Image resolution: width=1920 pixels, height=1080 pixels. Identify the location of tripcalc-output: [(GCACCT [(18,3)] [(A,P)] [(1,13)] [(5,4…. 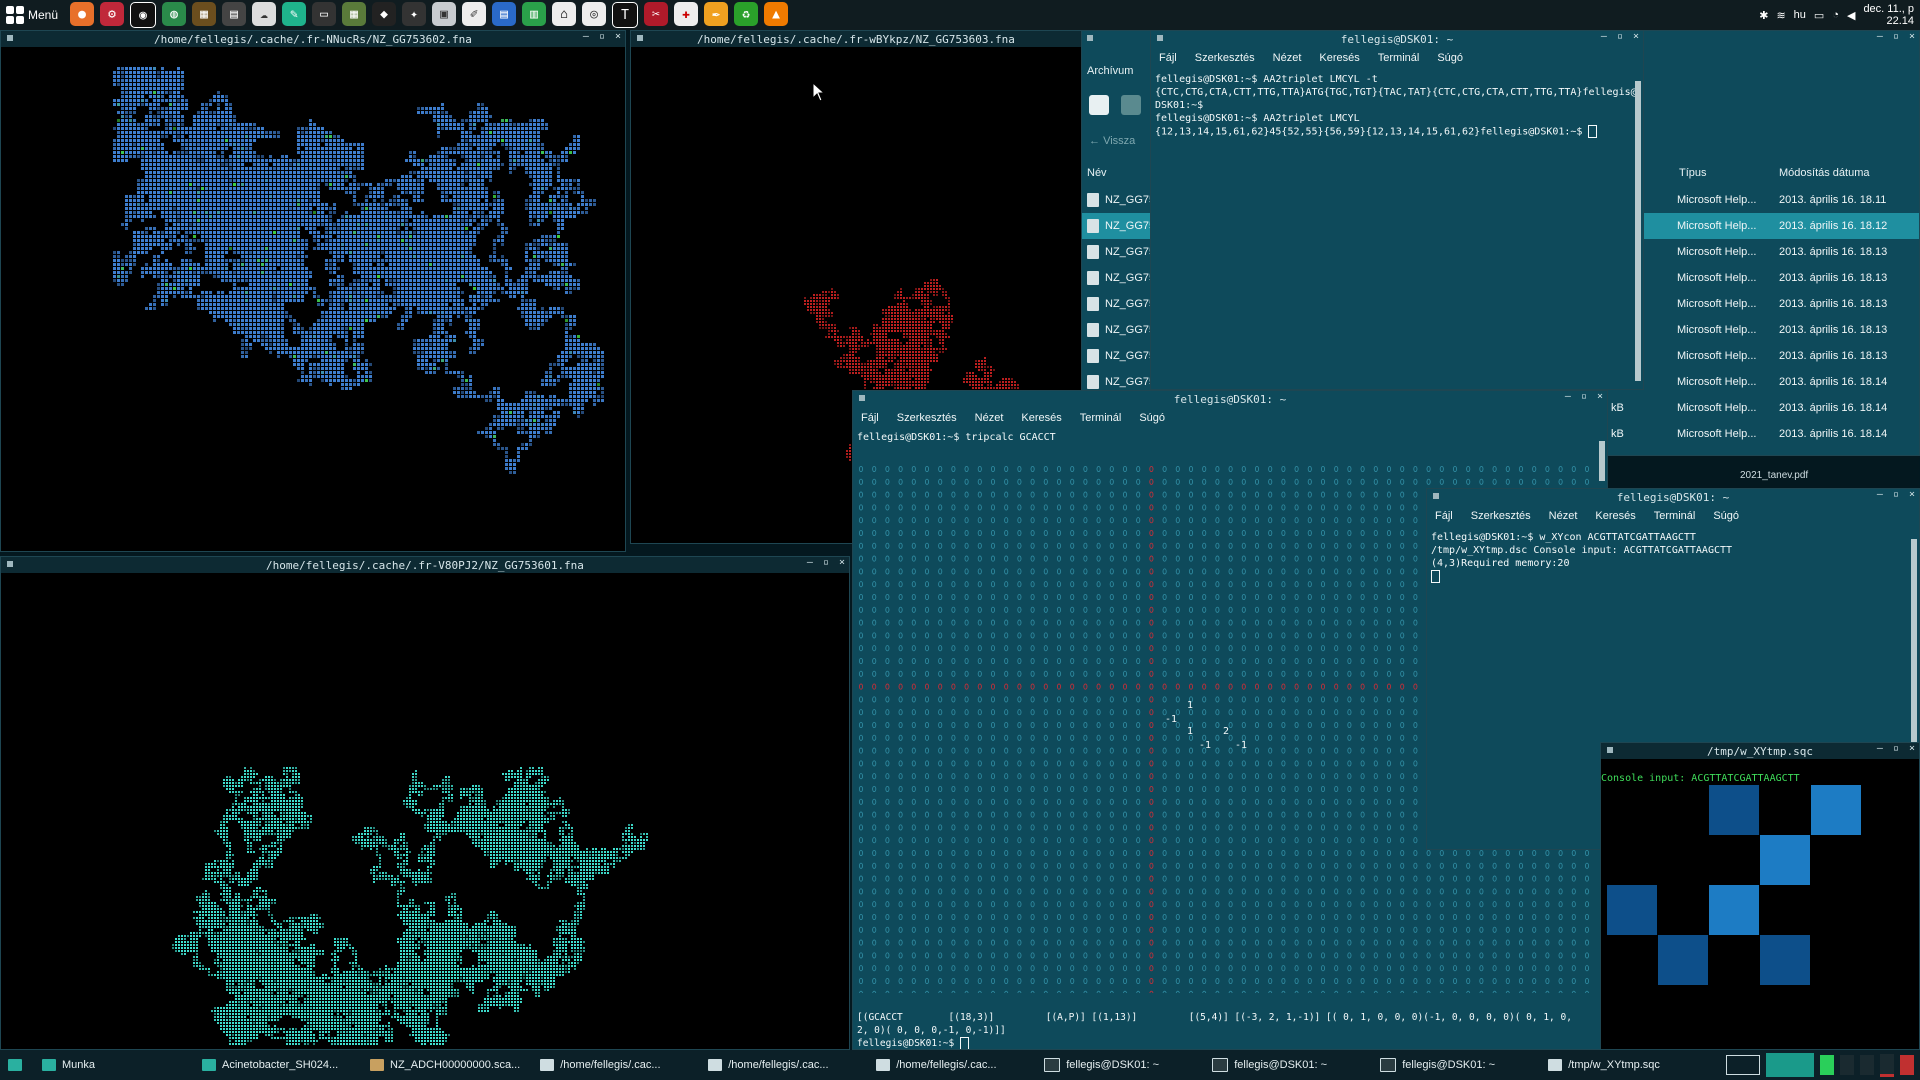
(1230, 1030).